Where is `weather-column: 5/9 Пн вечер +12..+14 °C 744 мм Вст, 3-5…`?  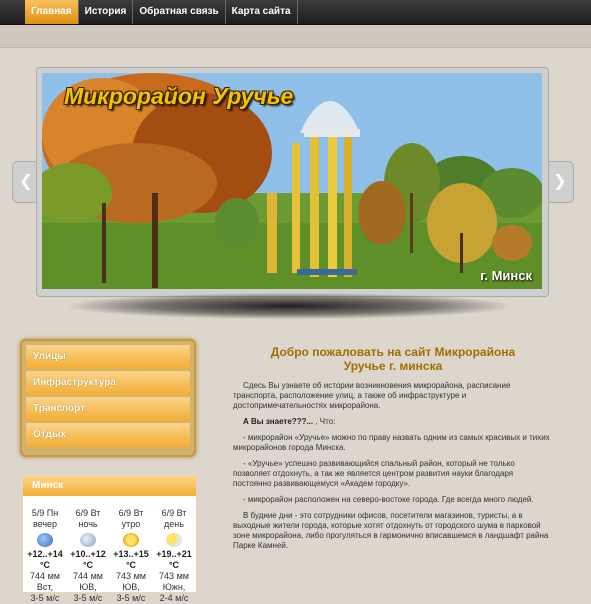 weather-column: 5/9 Пн вечер +12..+14 °C 744 мм Вст, 3-5… is located at coordinates (45, 556).